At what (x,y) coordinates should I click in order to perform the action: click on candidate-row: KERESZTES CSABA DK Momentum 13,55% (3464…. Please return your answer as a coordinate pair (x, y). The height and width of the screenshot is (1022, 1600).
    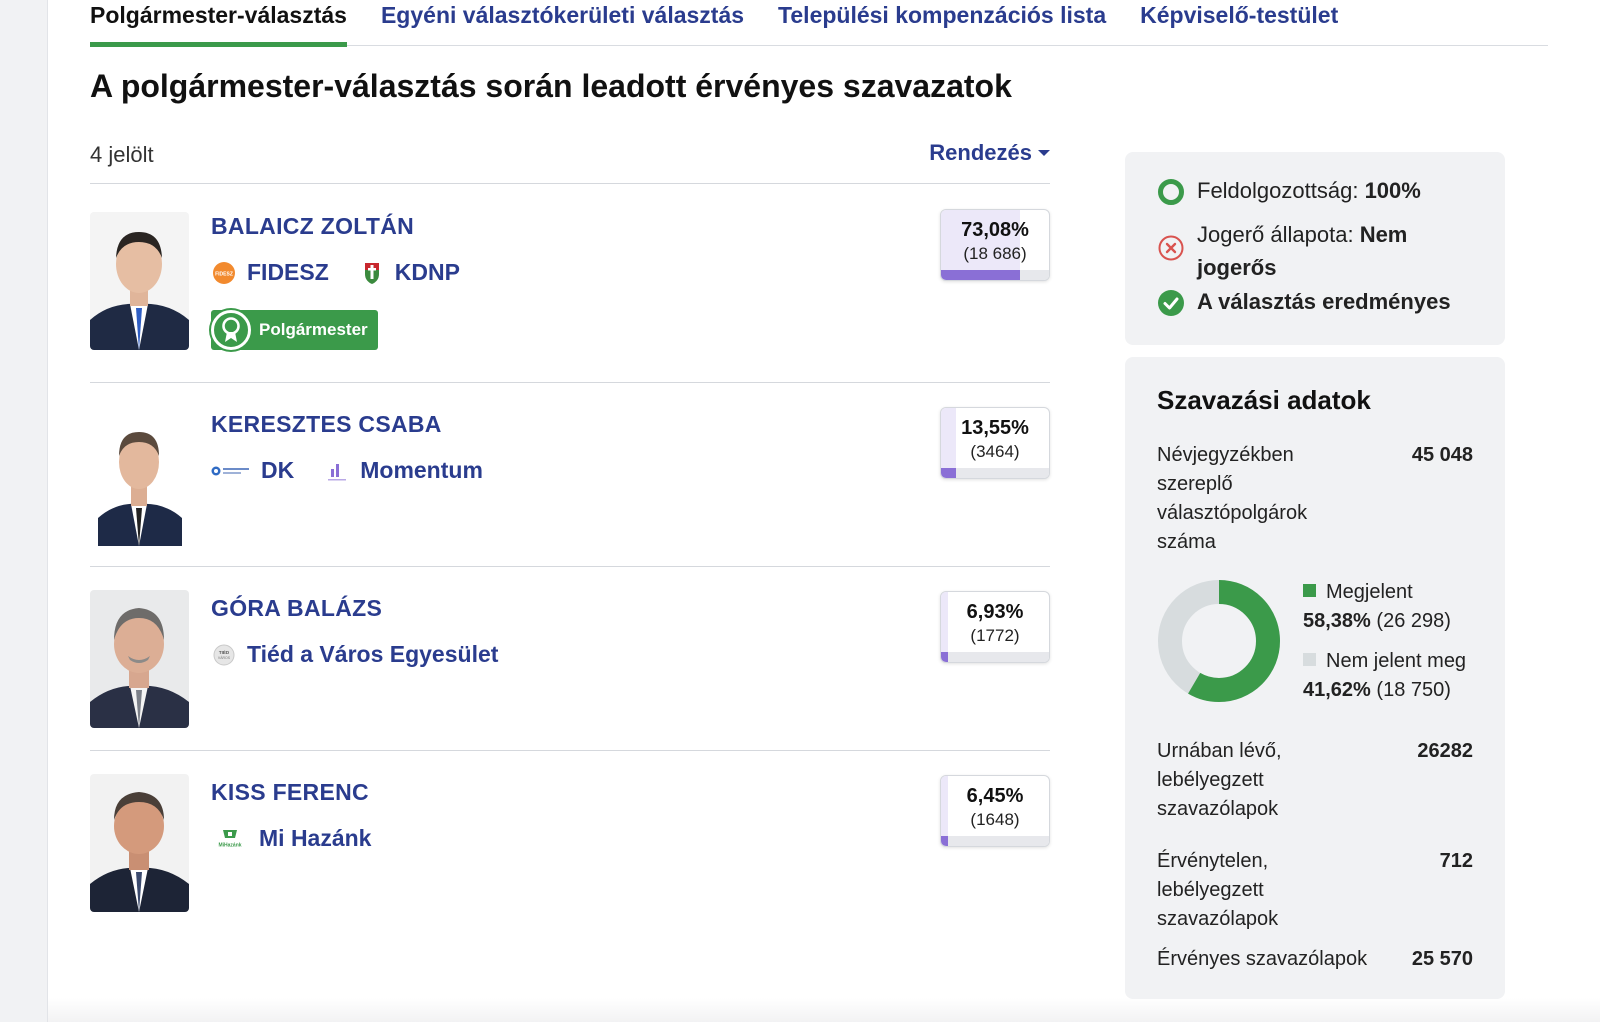
    Looking at the image, I should click on (570, 475).